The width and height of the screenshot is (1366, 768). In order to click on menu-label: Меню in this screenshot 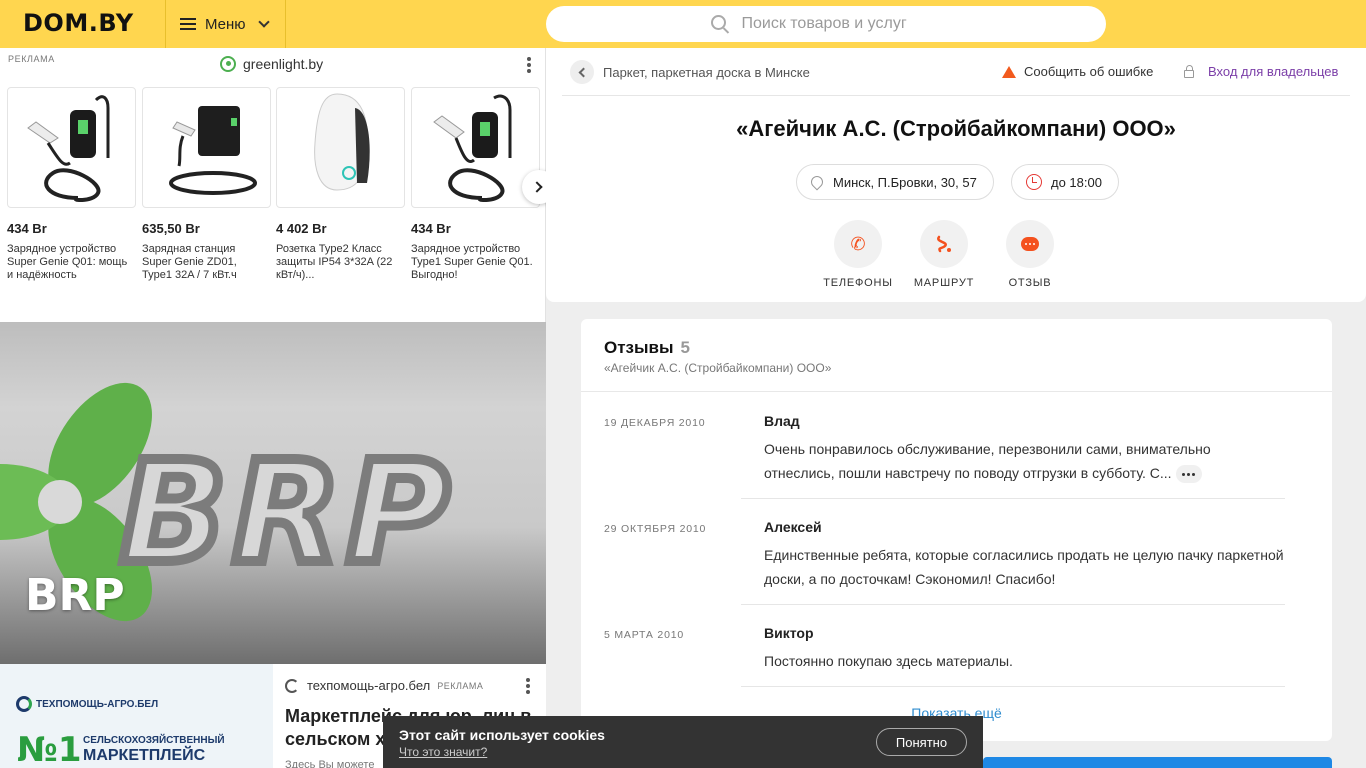, I will do `click(225, 24)`.